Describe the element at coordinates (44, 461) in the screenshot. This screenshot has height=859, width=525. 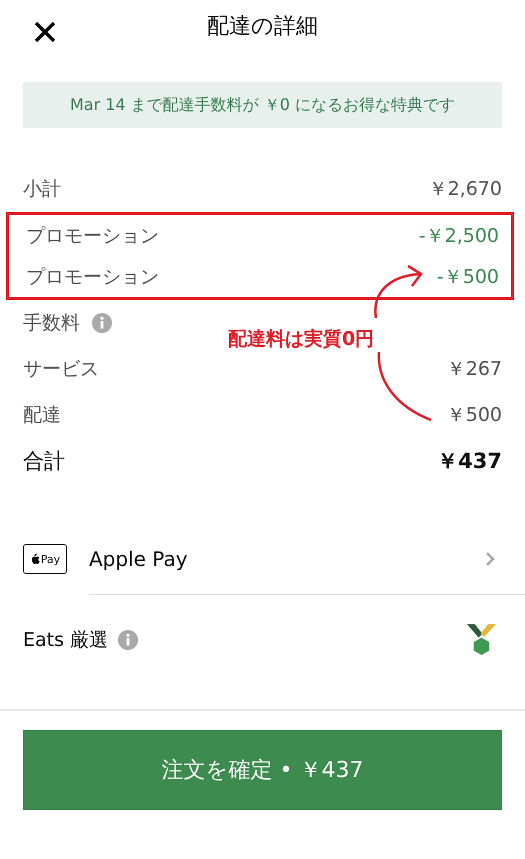
I see `total-label: 合計` at that location.